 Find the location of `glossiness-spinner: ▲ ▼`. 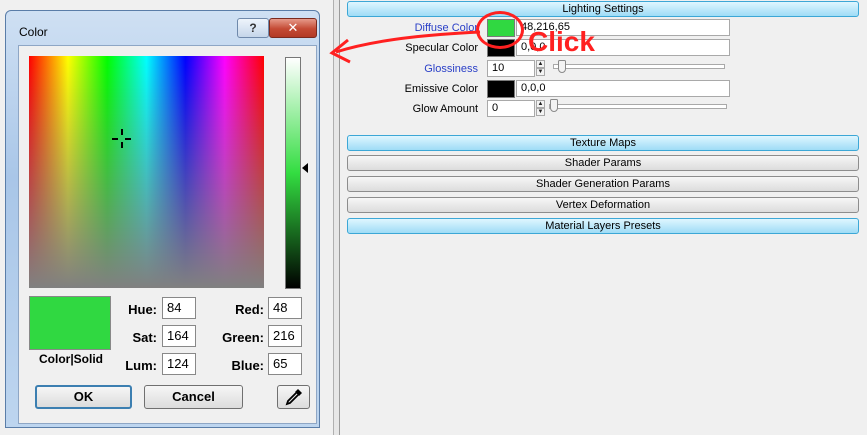

glossiness-spinner: ▲ ▼ is located at coordinates (540, 68).